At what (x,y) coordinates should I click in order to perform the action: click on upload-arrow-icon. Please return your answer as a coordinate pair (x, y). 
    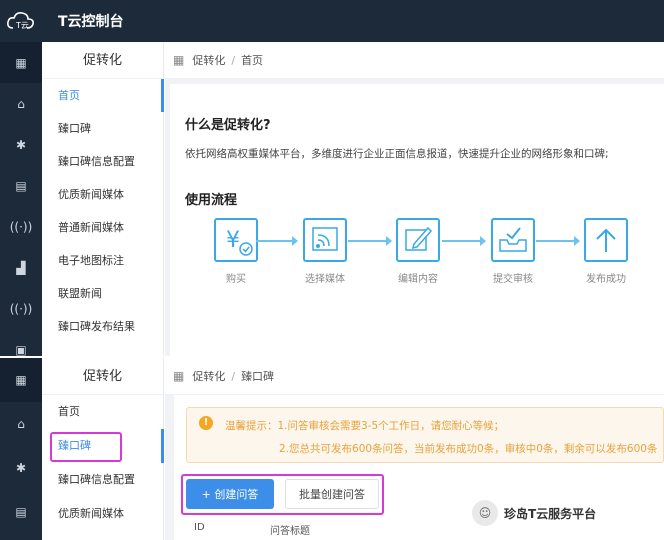
    Looking at the image, I should click on (606, 240).